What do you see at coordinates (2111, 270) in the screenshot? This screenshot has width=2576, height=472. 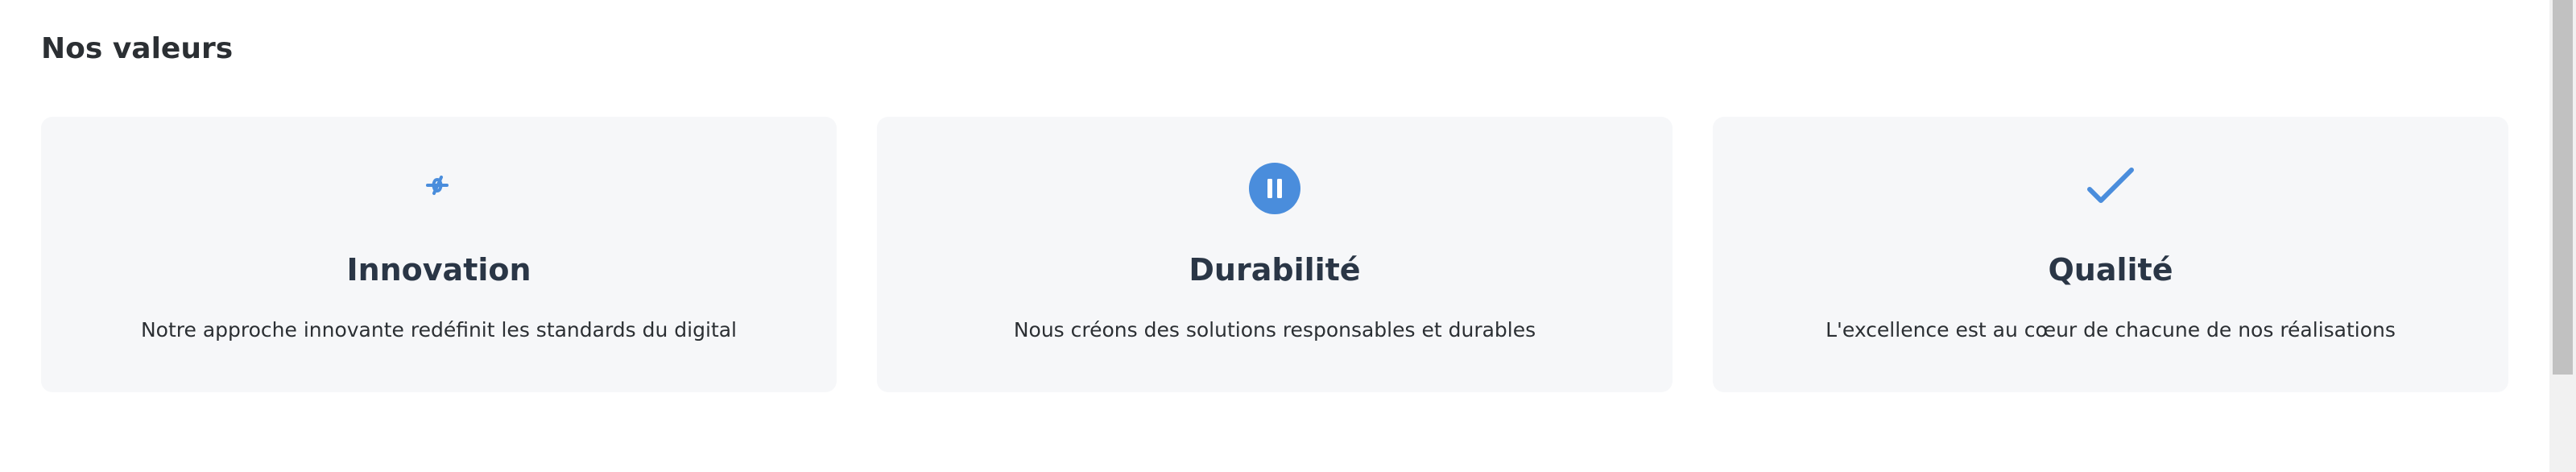 I see `card-title: Qualité` at bounding box center [2111, 270].